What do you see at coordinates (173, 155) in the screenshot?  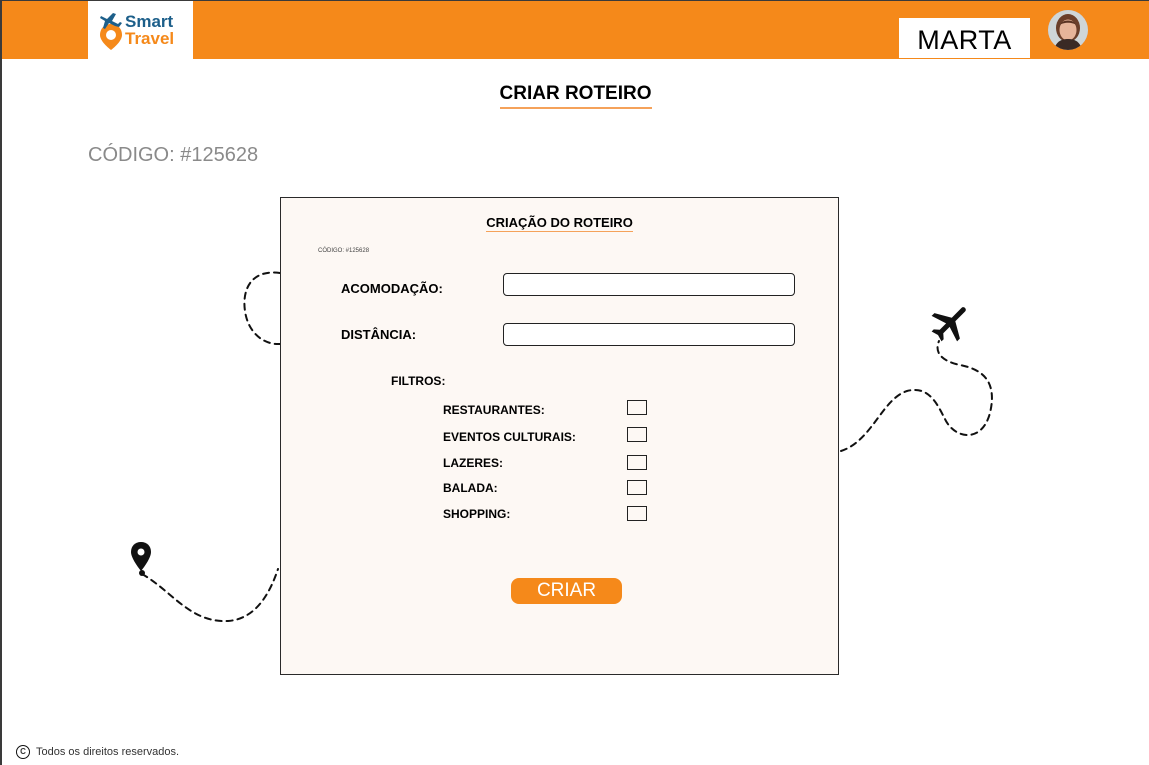 I see `page-code: CÓDIGO: #125628` at bounding box center [173, 155].